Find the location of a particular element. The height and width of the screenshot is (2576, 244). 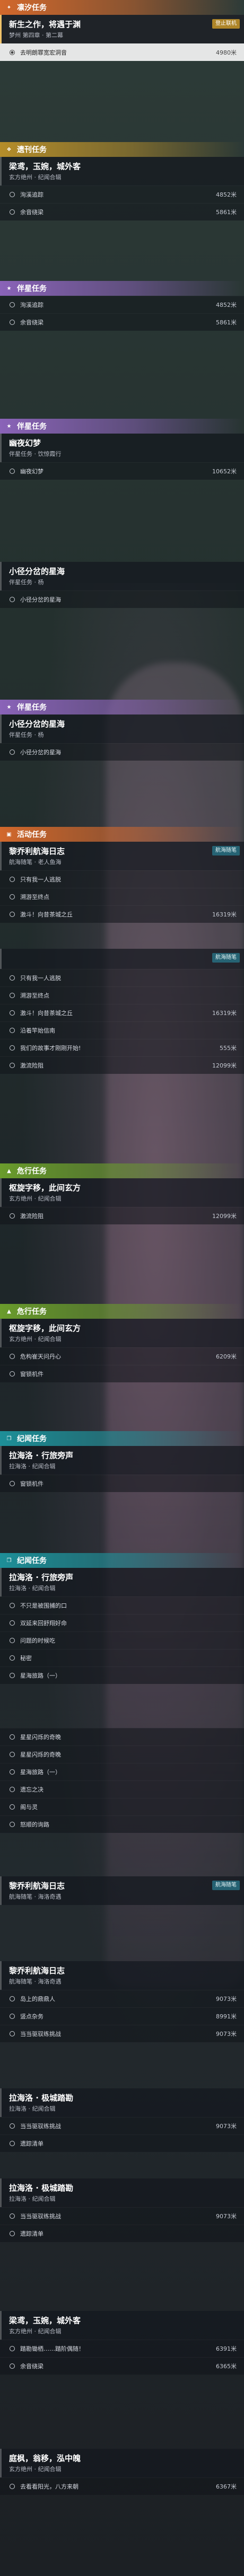

objective-row: 竖点杂务 8991米 is located at coordinates (122, 2016).